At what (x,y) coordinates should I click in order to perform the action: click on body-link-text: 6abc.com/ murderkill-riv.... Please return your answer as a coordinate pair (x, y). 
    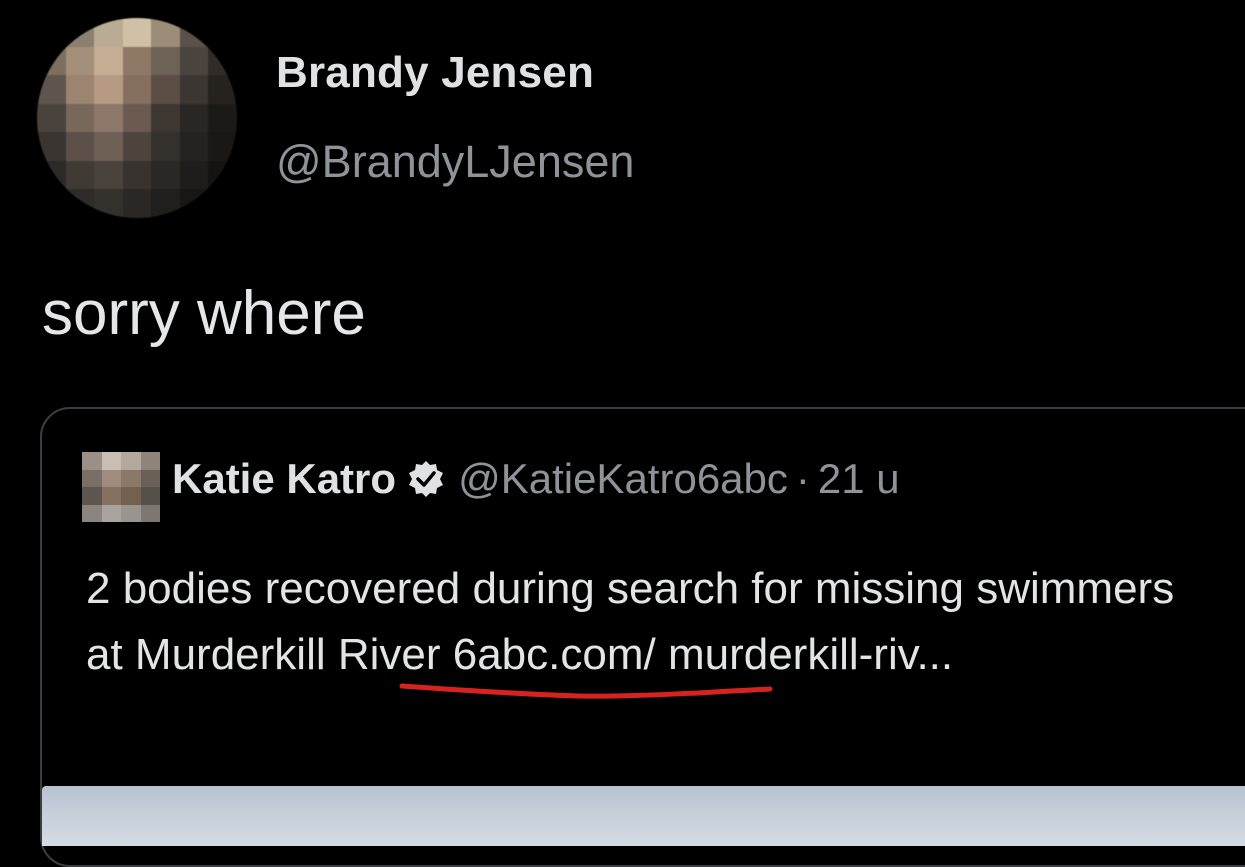
    Looking at the image, I should click on (697, 654).